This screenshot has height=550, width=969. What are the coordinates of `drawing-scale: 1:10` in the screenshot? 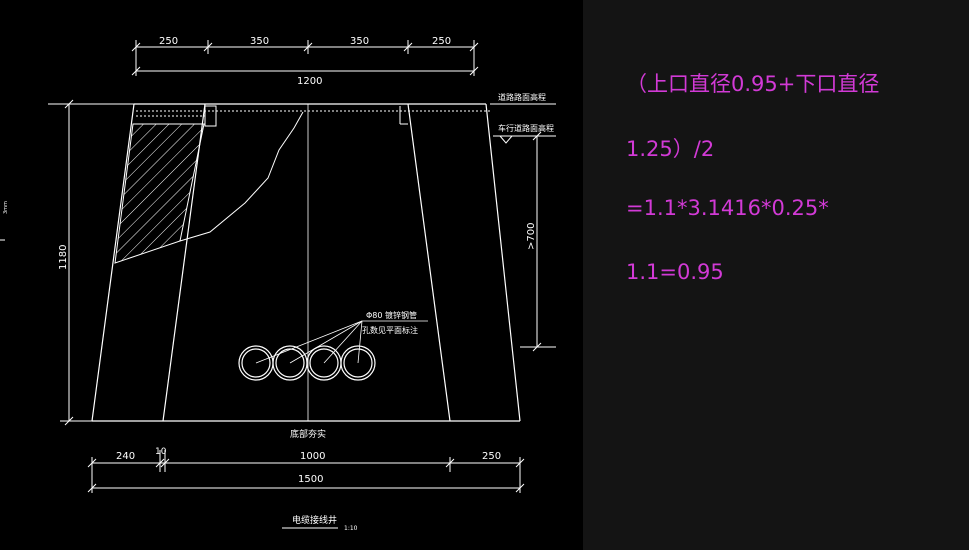 It's located at (351, 528).